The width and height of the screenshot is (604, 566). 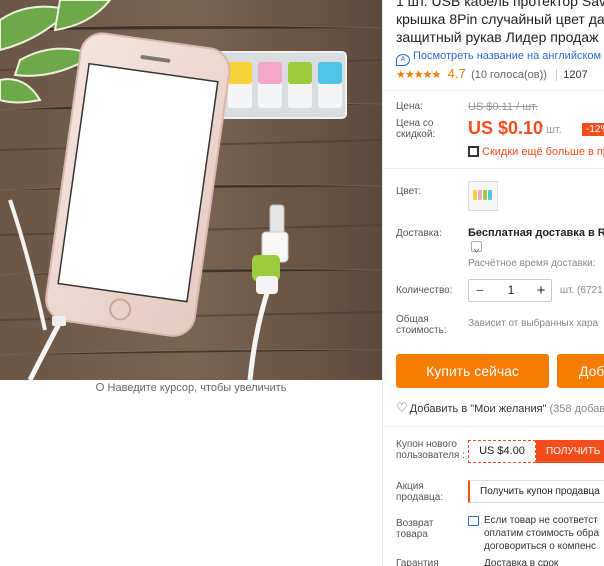 What do you see at coordinates (420, 492) in the screenshot?
I see `seller-promo-label: Акция продавца:` at bounding box center [420, 492].